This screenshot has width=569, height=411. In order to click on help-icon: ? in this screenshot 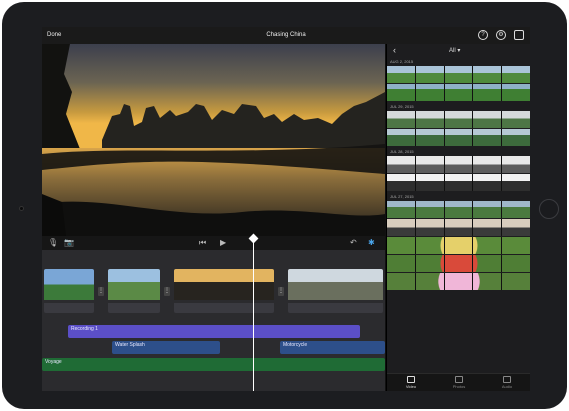, I will do `click(483, 35)`.